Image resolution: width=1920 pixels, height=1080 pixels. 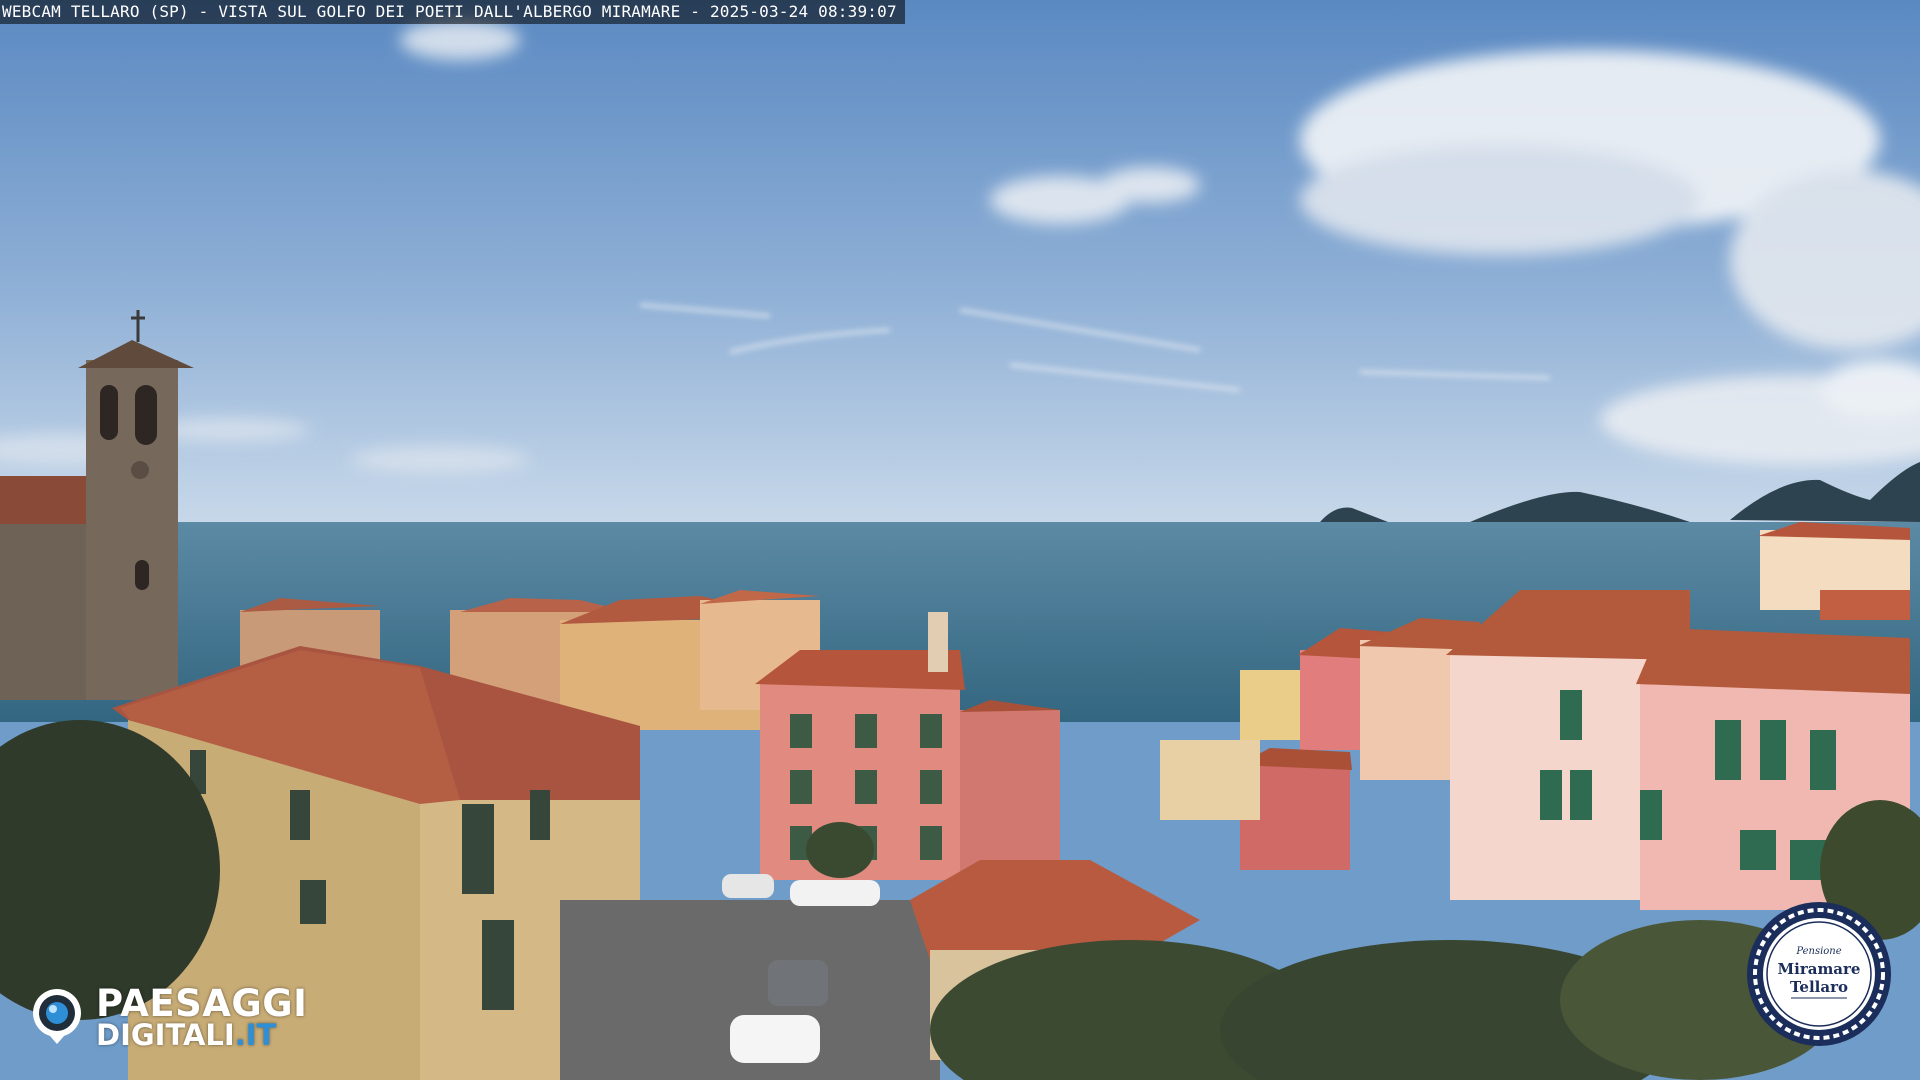 I want to click on logo-line-2: DIGITALI.IT, so click(x=186, y=1035).